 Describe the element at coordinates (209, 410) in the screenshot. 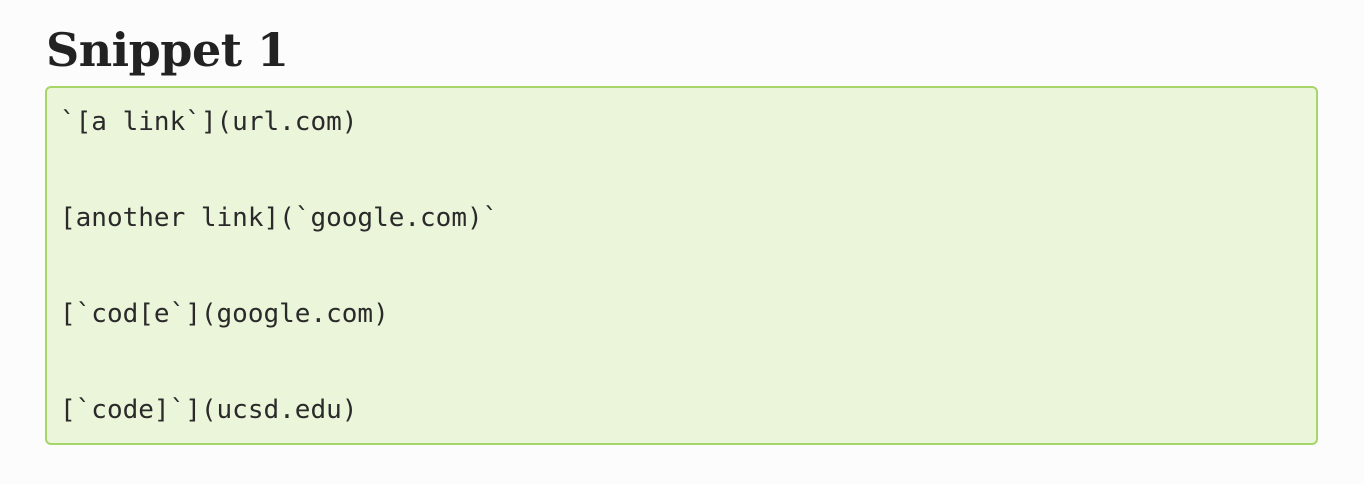

I see `code-line-4: [`code]`](ucsd.edu)` at that location.